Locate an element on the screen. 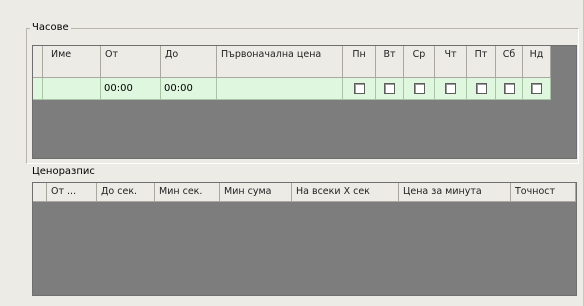  col-header-price-per-minute: Цена за минута is located at coordinates (455, 192).